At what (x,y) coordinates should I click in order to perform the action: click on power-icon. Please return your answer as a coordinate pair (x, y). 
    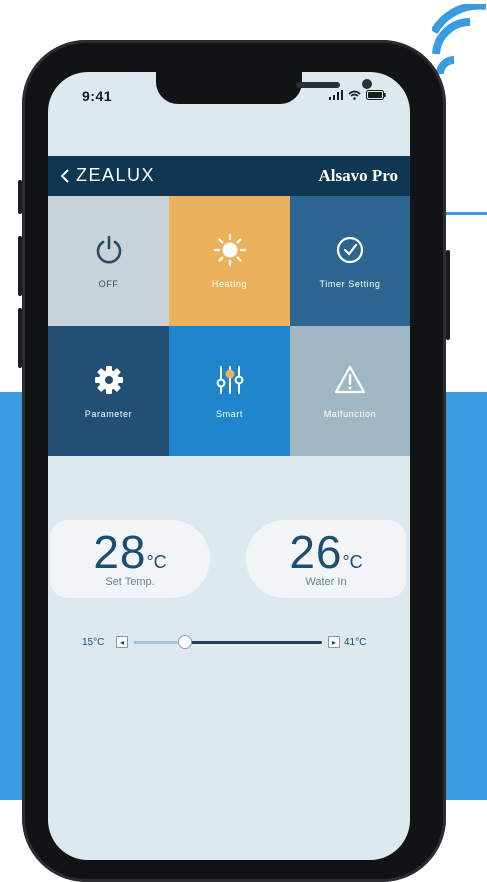
    Looking at the image, I should click on (108, 249).